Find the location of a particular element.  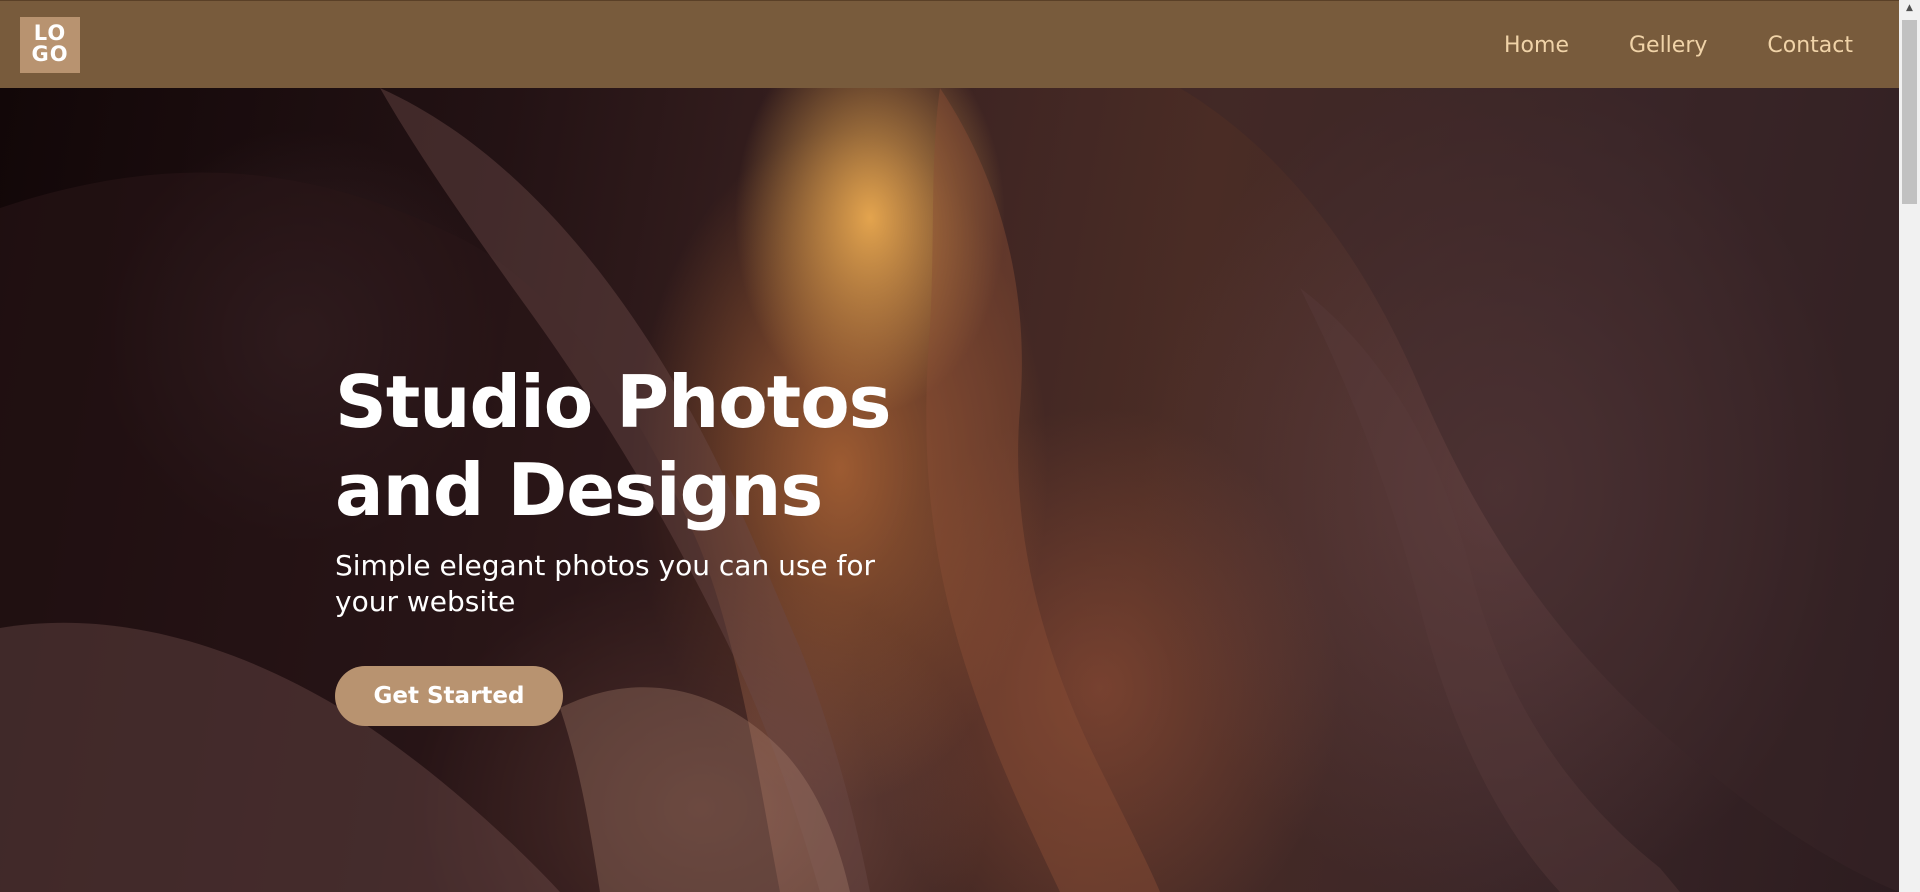

logo: LO GO is located at coordinates (50, 45).